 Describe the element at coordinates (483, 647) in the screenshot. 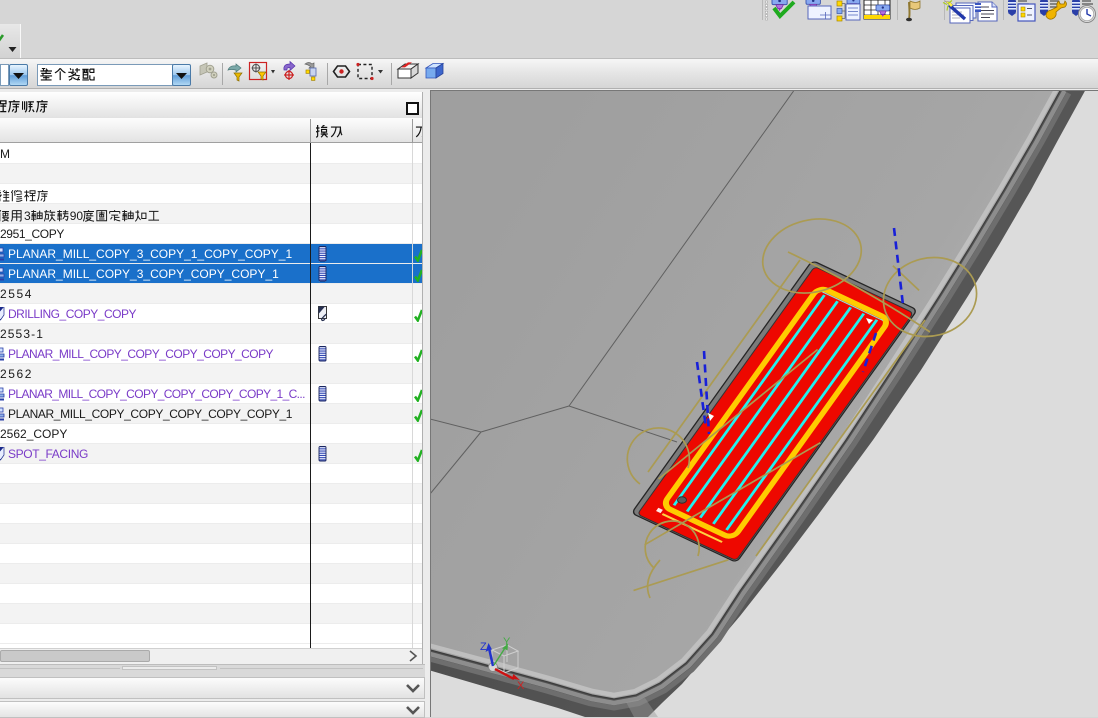

I see `svg-text: Z` at that location.